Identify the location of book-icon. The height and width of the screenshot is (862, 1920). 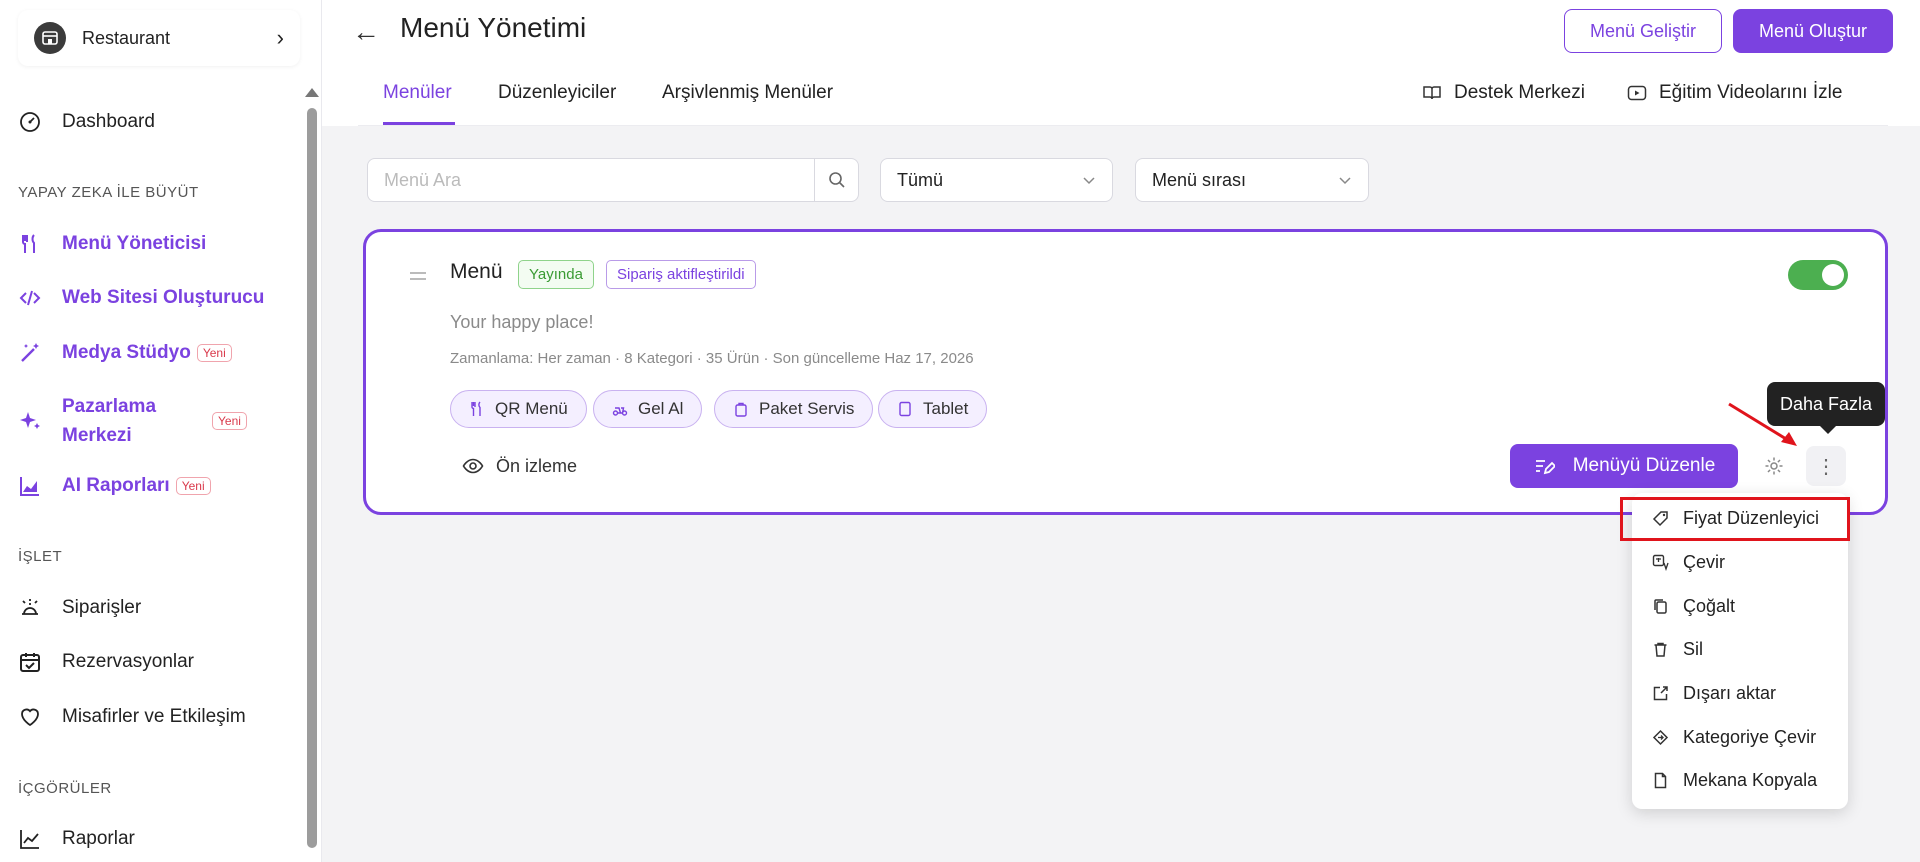
(1432, 93).